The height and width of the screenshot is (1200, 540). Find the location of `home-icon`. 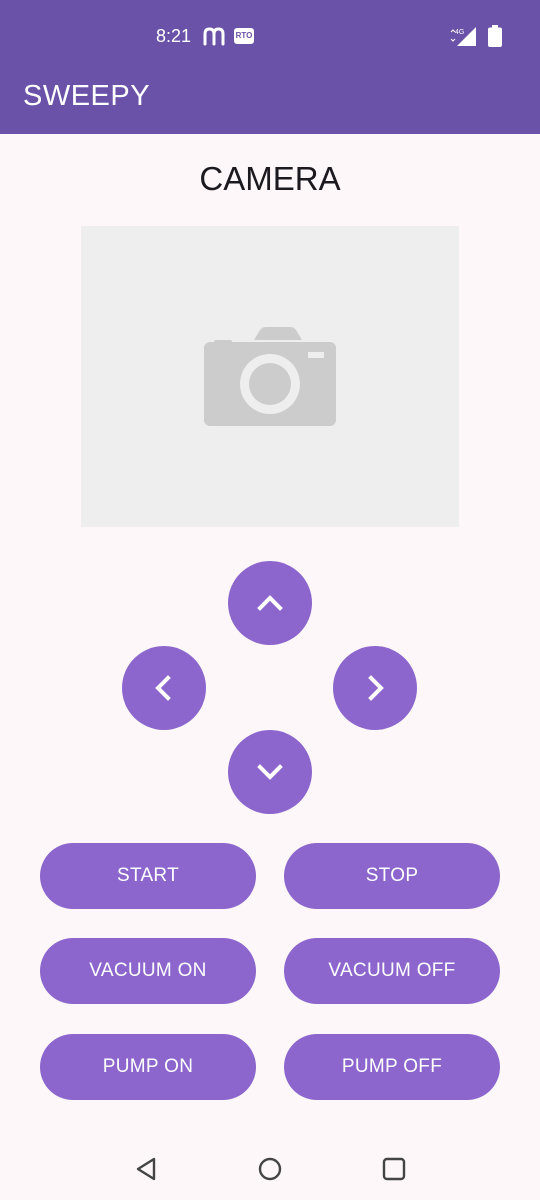

home-icon is located at coordinates (270, 1169).